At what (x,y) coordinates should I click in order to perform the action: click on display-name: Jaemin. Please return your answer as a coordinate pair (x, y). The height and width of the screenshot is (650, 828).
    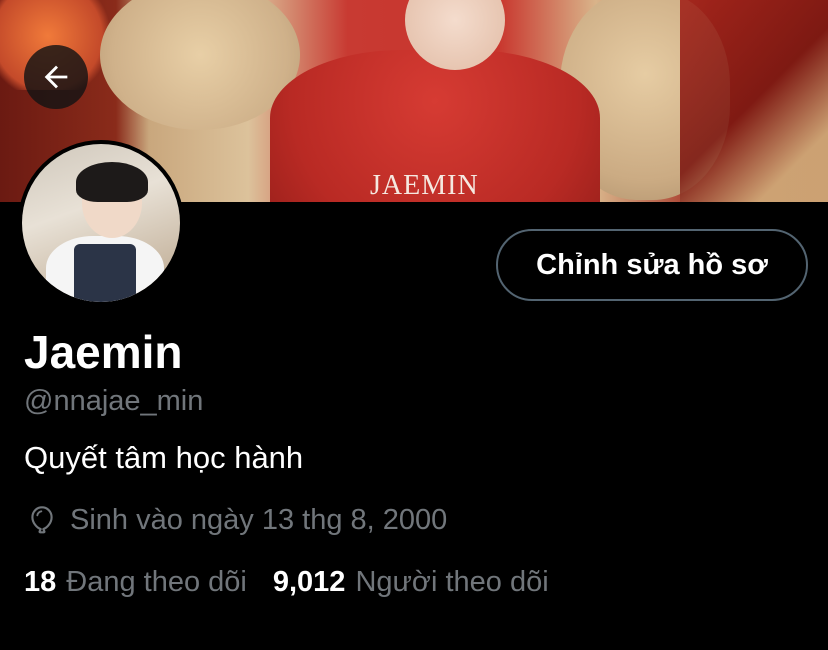
    Looking at the image, I should click on (103, 352).